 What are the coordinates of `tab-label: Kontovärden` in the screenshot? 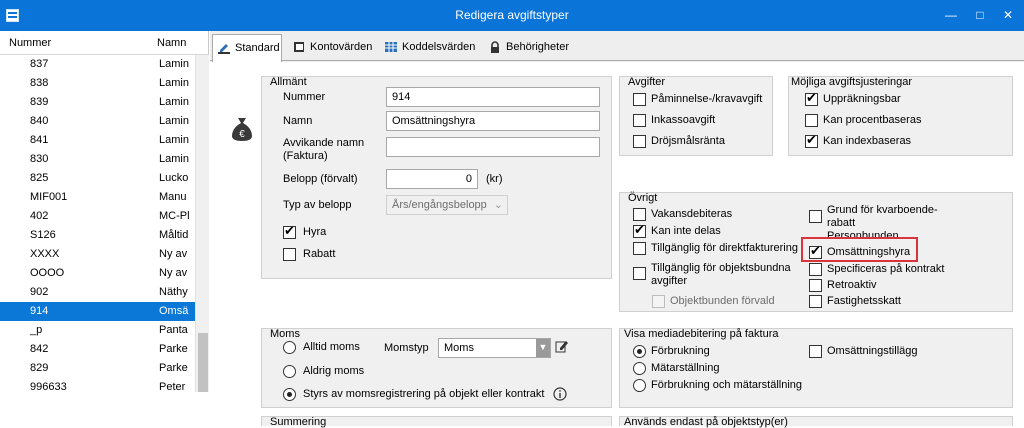 It's located at (341, 47).